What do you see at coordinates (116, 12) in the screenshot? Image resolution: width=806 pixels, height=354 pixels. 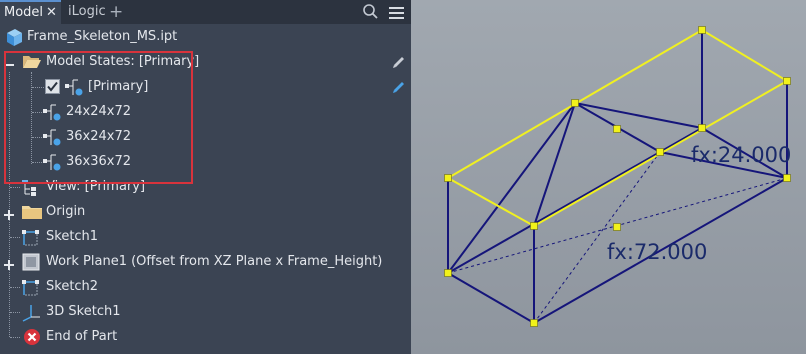 I see `add-tab-icon: +` at bounding box center [116, 12].